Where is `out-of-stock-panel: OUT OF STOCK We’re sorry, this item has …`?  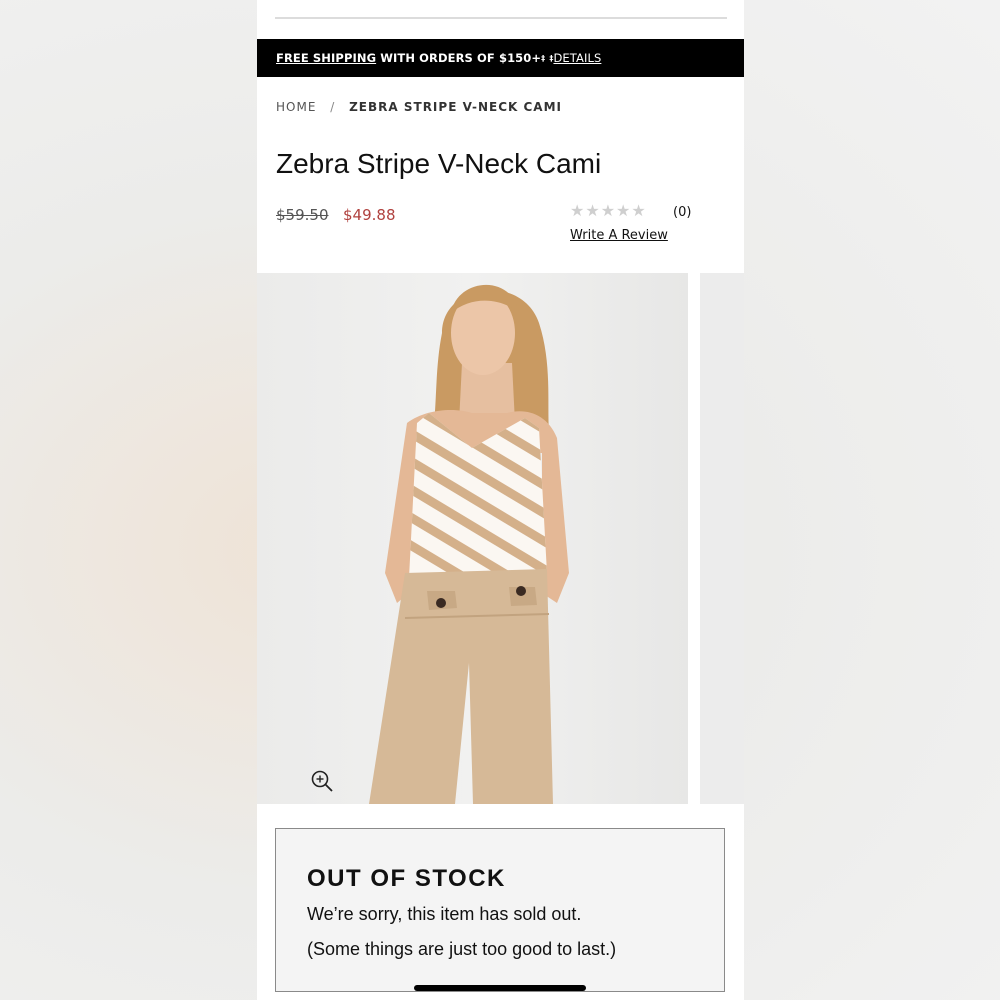
out-of-stock-panel: OUT OF STOCK We’re sorry, this item has … is located at coordinates (500, 910).